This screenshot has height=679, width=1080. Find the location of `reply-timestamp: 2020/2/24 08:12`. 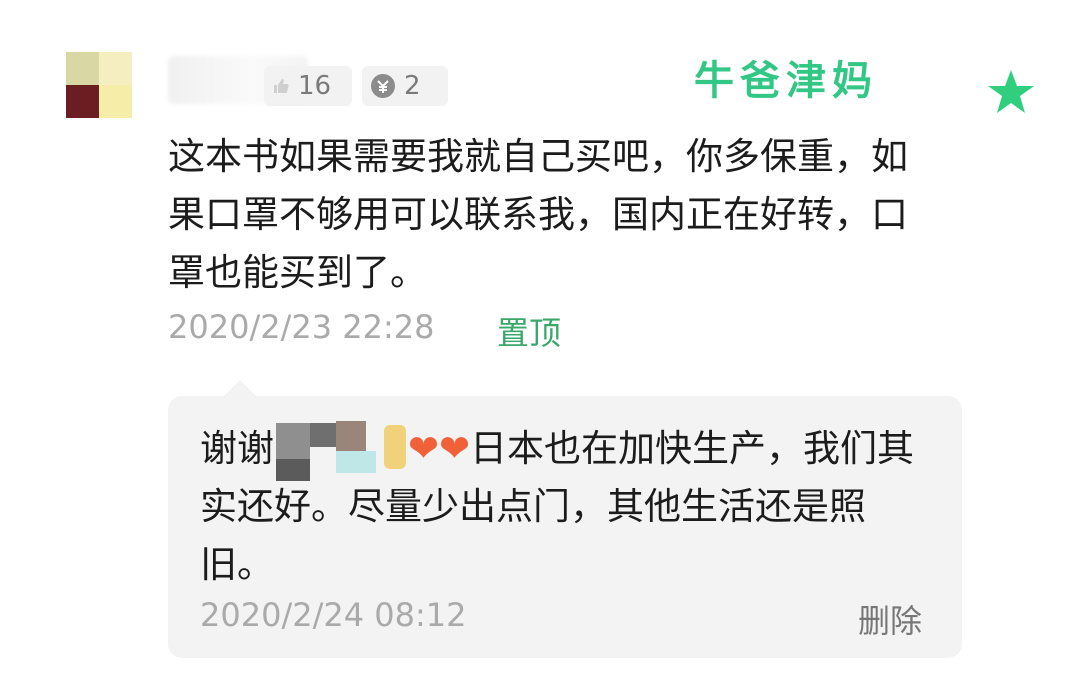

reply-timestamp: 2020/2/24 08:12 is located at coordinates (333, 615).